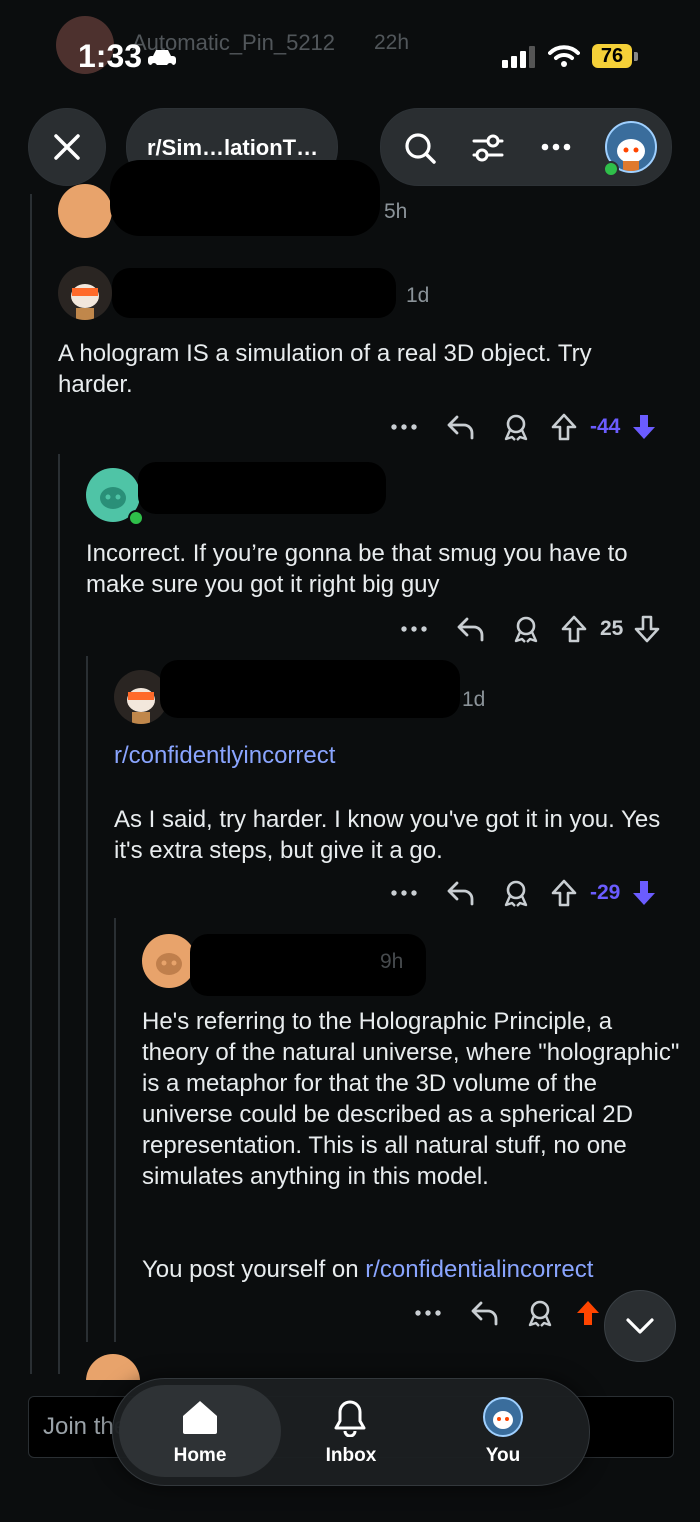 This screenshot has width=700, height=1522. Describe the element at coordinates (200, 1455) in the screenshot. I see `nav-home-label: Home` at that location.